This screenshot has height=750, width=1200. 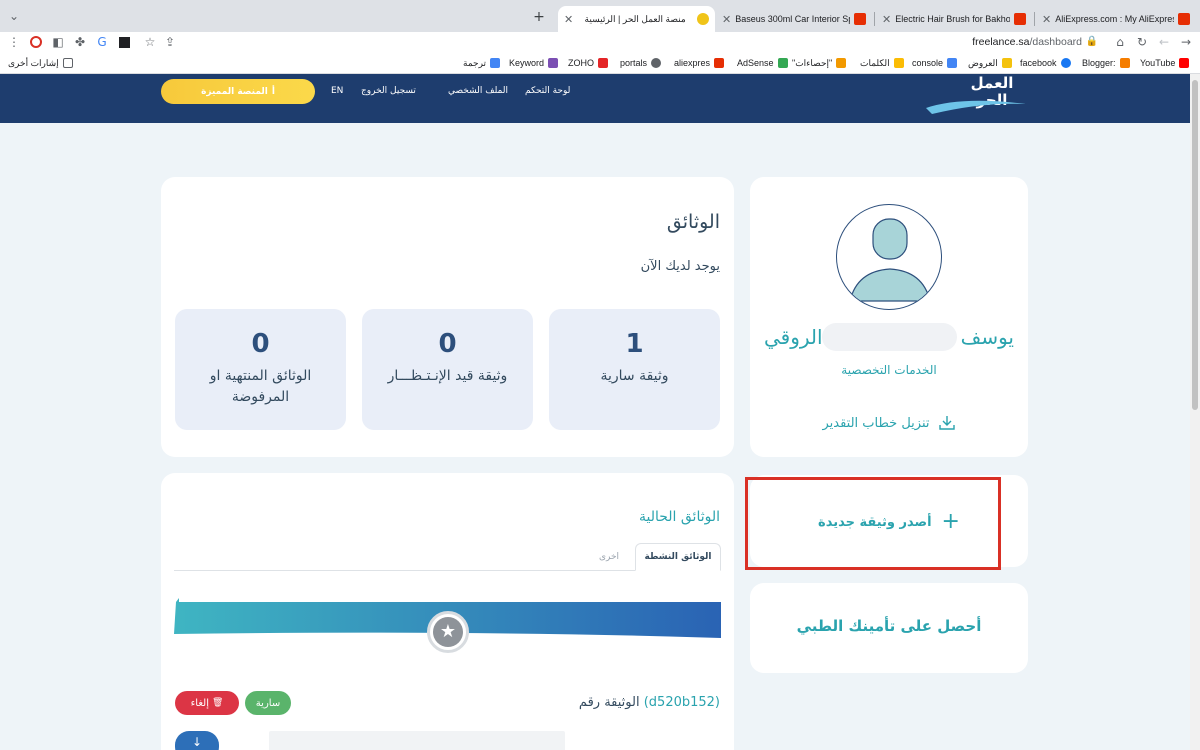 I want to click on share-icon: ⇪, so click(x=170, y=42).